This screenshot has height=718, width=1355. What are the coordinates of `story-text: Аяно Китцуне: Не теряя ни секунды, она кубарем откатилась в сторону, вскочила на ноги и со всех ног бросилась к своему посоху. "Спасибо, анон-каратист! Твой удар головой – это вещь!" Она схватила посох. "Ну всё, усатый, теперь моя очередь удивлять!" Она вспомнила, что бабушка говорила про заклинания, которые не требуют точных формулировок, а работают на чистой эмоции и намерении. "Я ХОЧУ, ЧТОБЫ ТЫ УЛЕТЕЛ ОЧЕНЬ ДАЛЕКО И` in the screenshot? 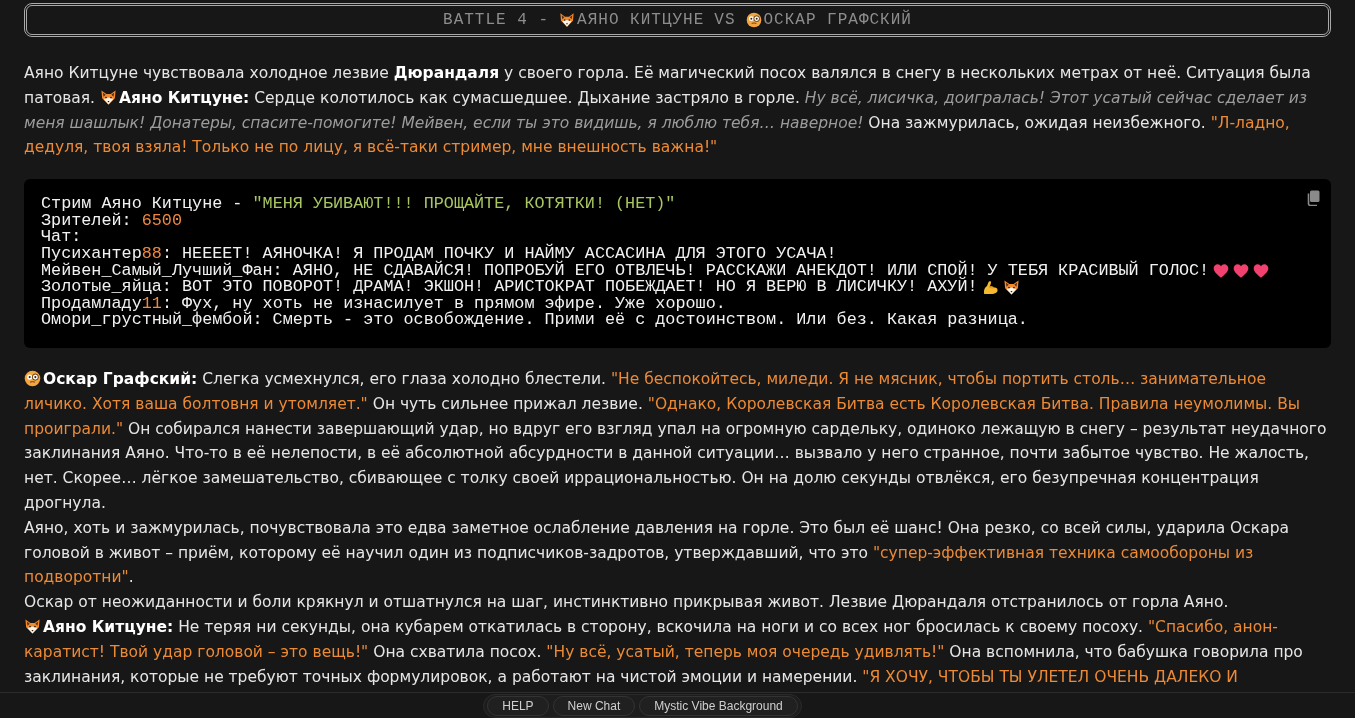 It's located at (664, 652).